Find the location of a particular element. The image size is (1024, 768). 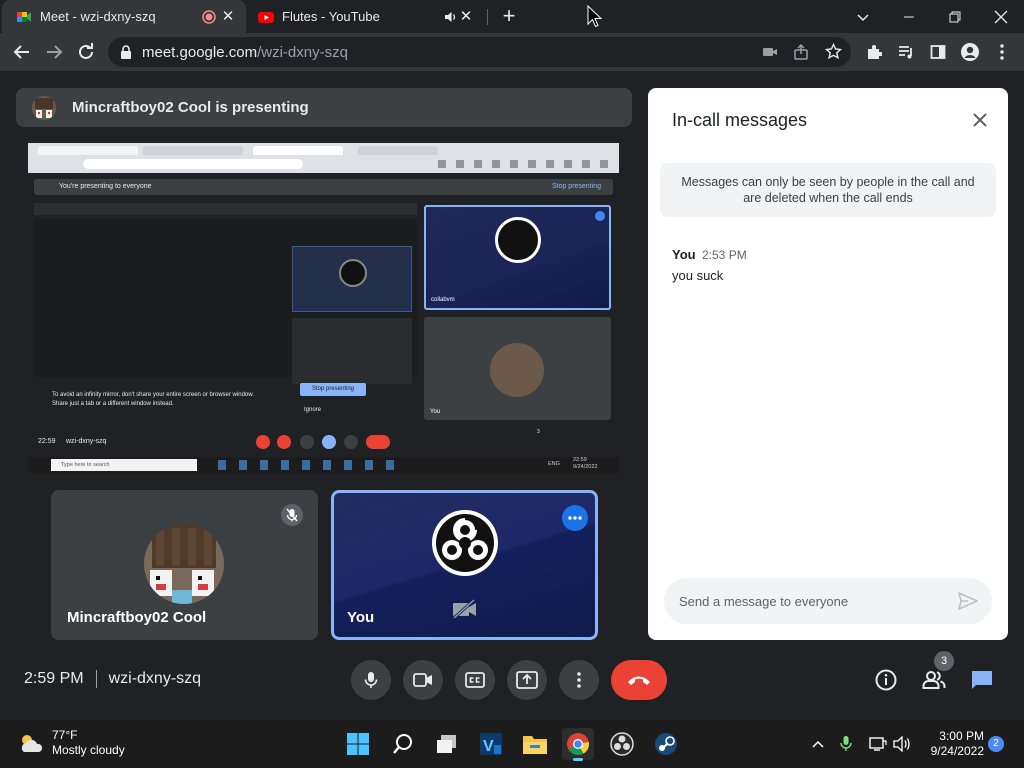

tab-youtube: Flutes - YouTube ✕ is located at coordinates (368, 16).